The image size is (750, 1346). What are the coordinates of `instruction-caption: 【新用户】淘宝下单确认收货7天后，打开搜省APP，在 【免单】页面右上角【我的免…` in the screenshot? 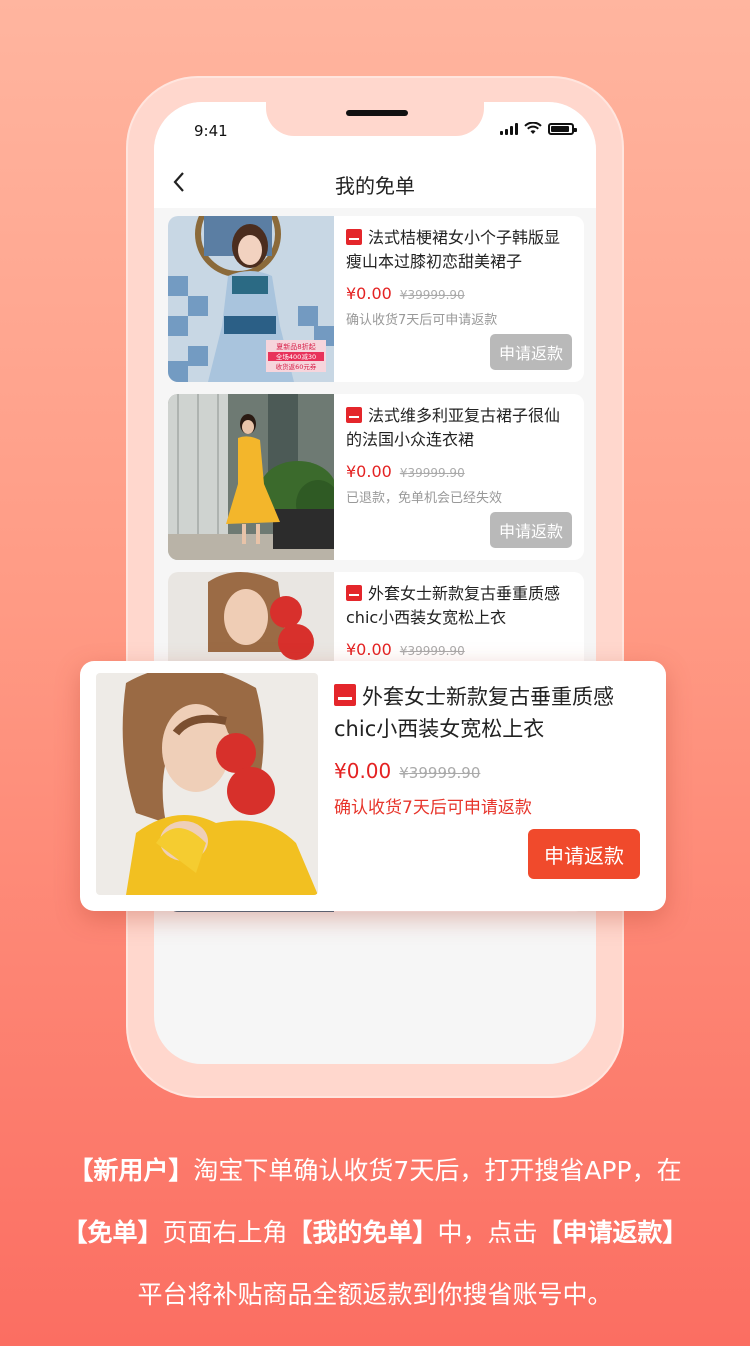 It's located at (375, 1233).